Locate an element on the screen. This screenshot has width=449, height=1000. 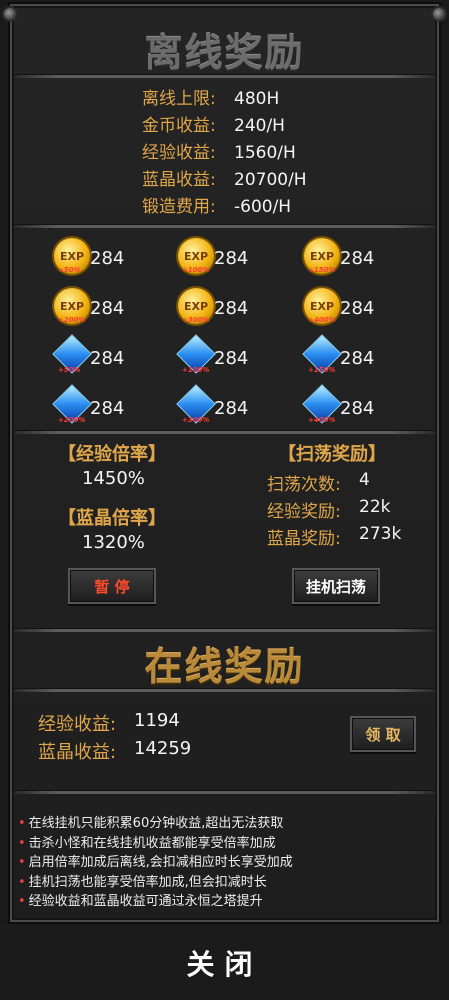
reward-item: EXP +300% 284 is located at coordinates (238, 306).